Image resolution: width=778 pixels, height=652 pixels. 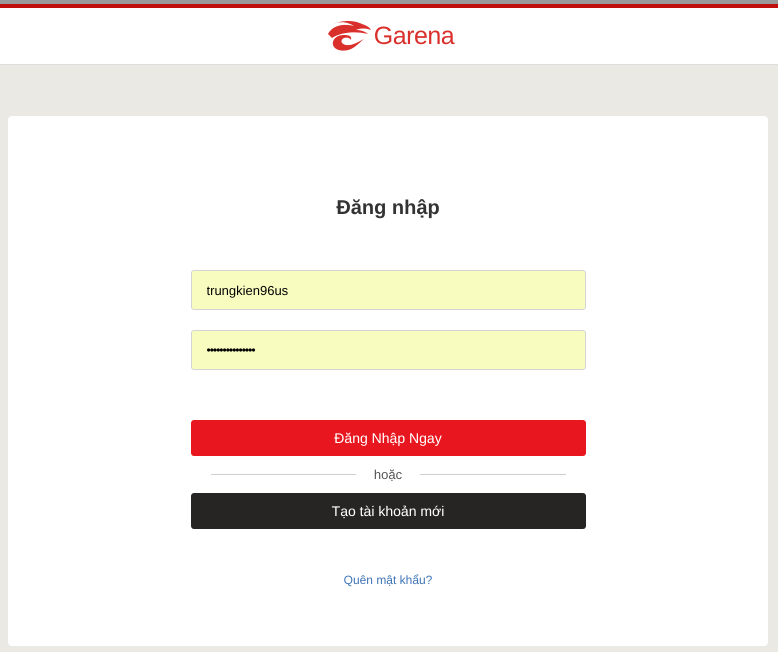 What do you see at coordinates (388, 580) in the screenshot?
I see `forgot-password-link: Quên mật khẩu?` at bounding box center [388, 580].